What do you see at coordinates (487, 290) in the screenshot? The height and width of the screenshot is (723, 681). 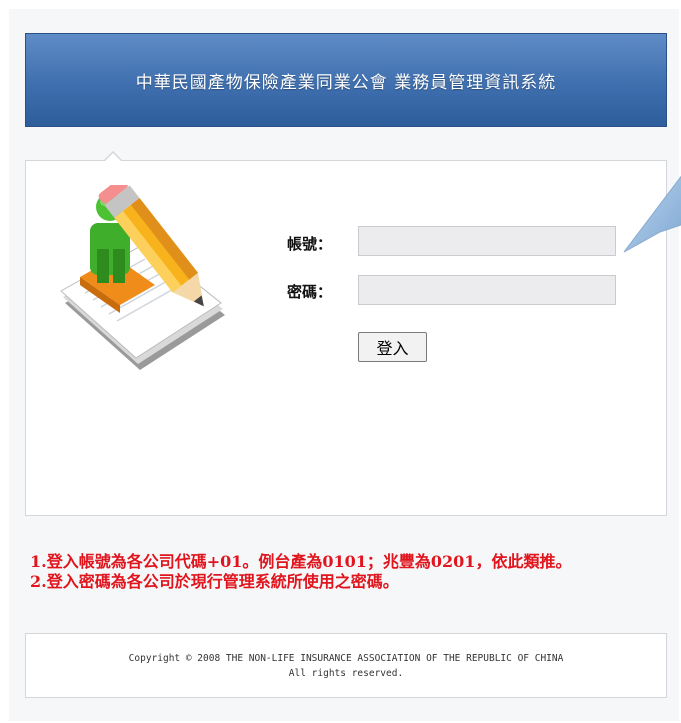 I see `password-input` at bounding box center [487, 290].